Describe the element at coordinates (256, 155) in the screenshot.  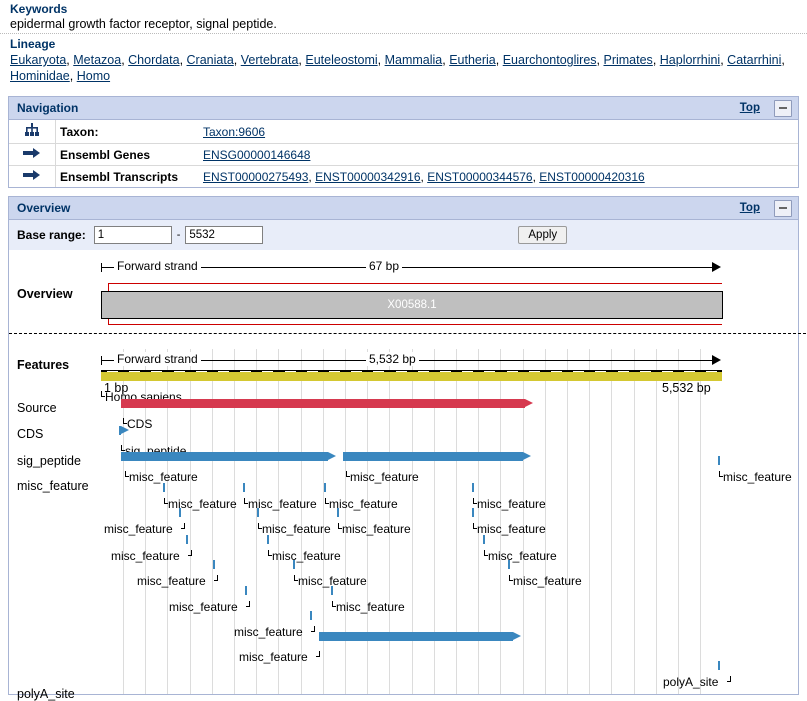
I see `nav-link-ensg00000146648: ENSG00000146648` at that location.